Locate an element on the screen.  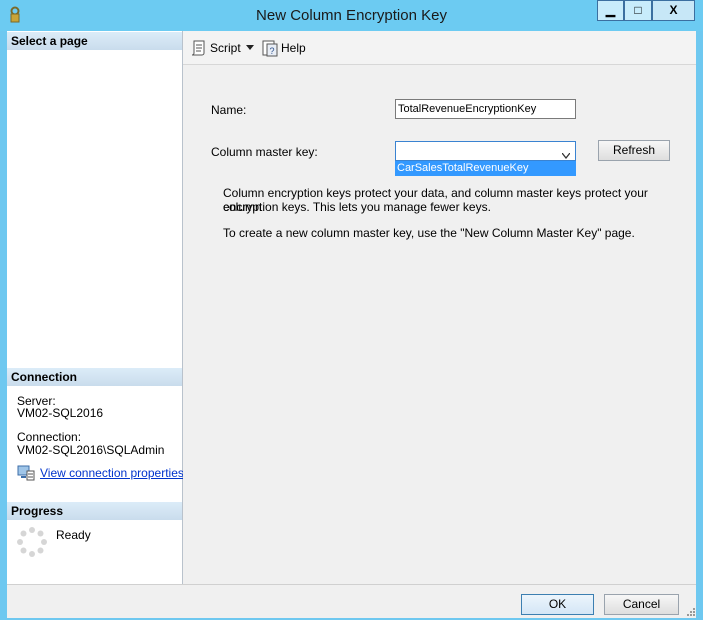
connection-header: Connection is located at coordinates (94, 377).